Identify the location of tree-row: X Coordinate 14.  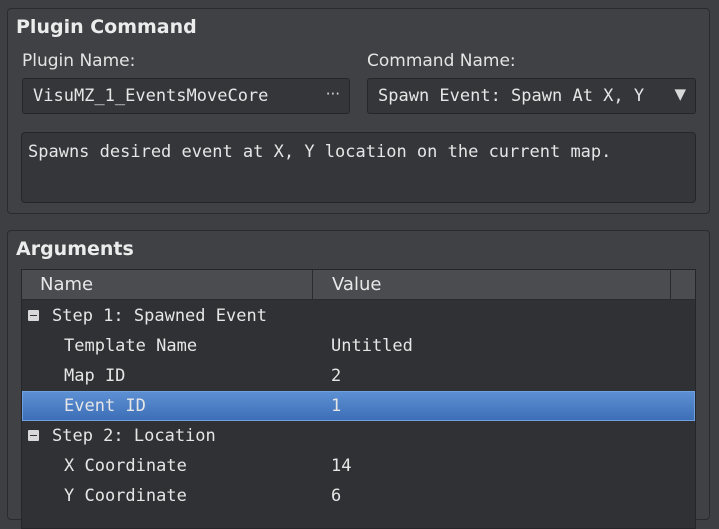
(358, 466).